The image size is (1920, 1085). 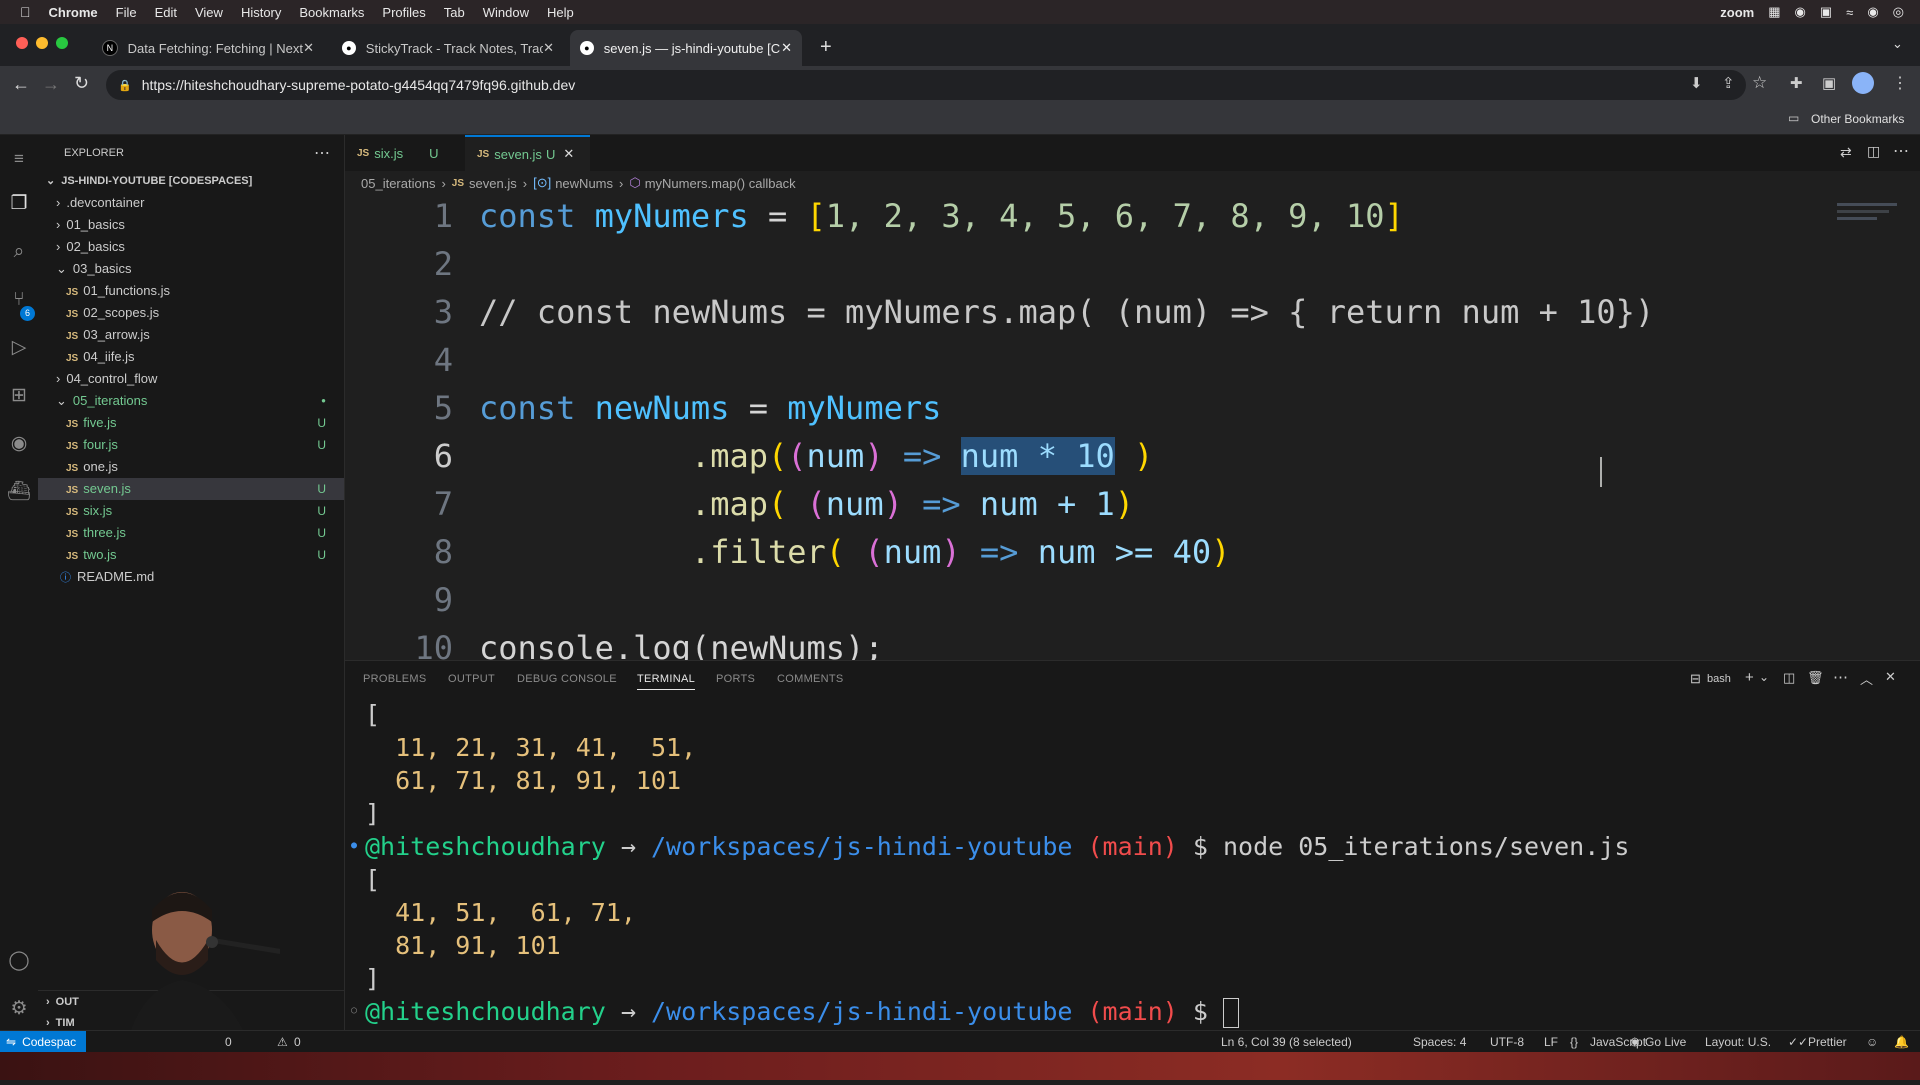 What do you see at coordinates (1764, 677) in the screenshot?
I see `chevron-down-icon: ⌄` at bounding box center [1764, 677].